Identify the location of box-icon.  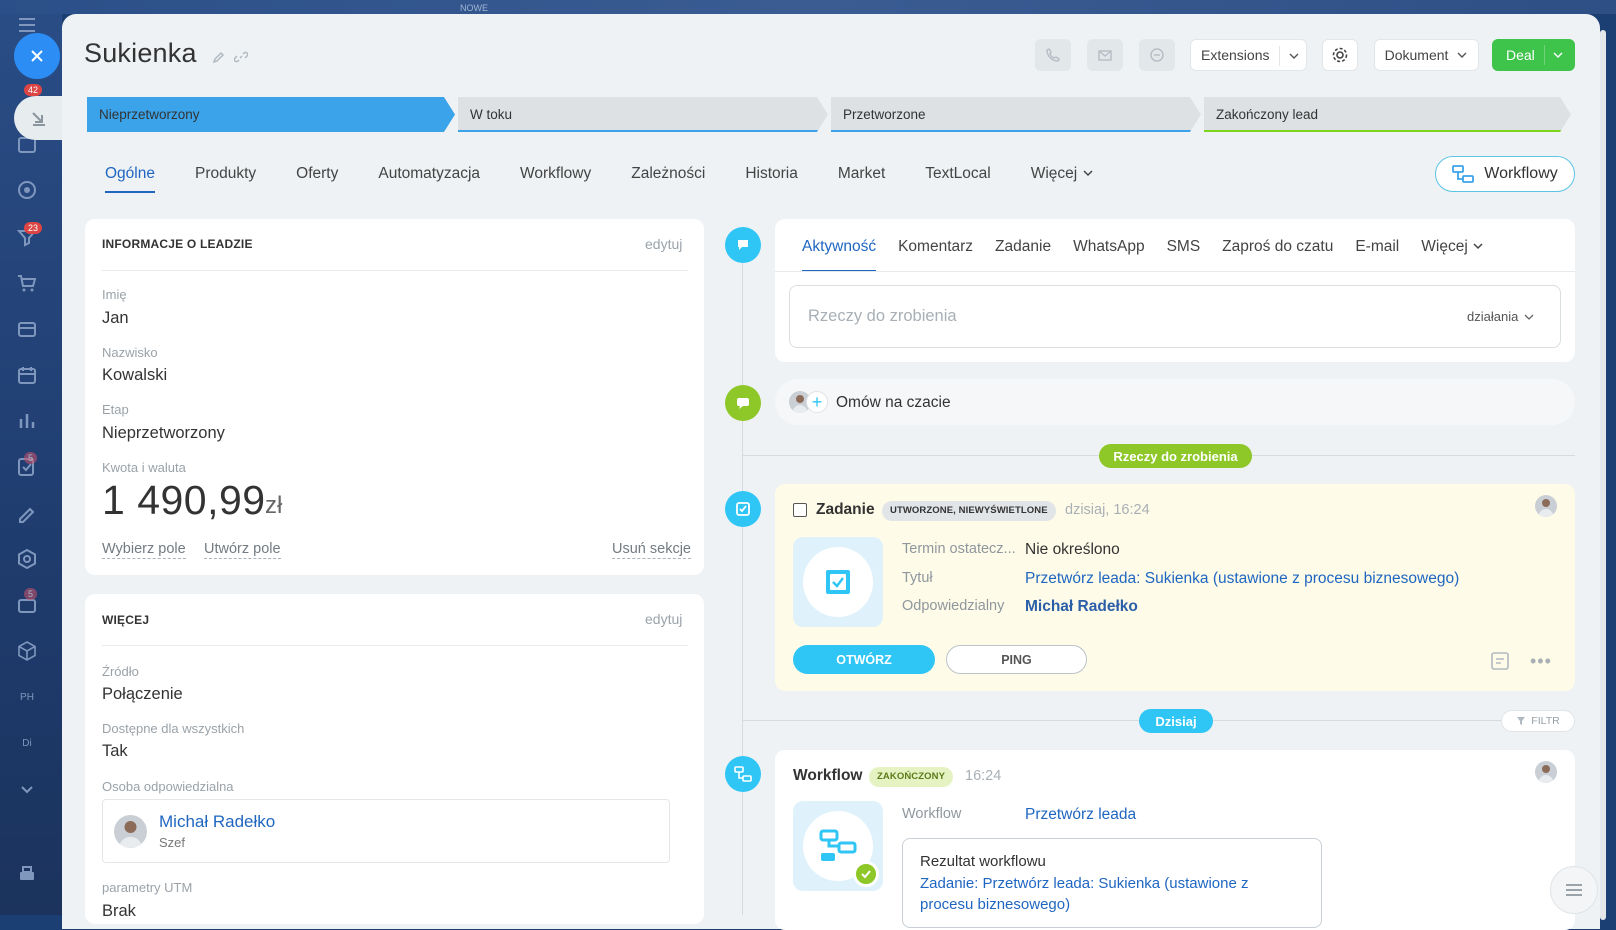
(27, 651).